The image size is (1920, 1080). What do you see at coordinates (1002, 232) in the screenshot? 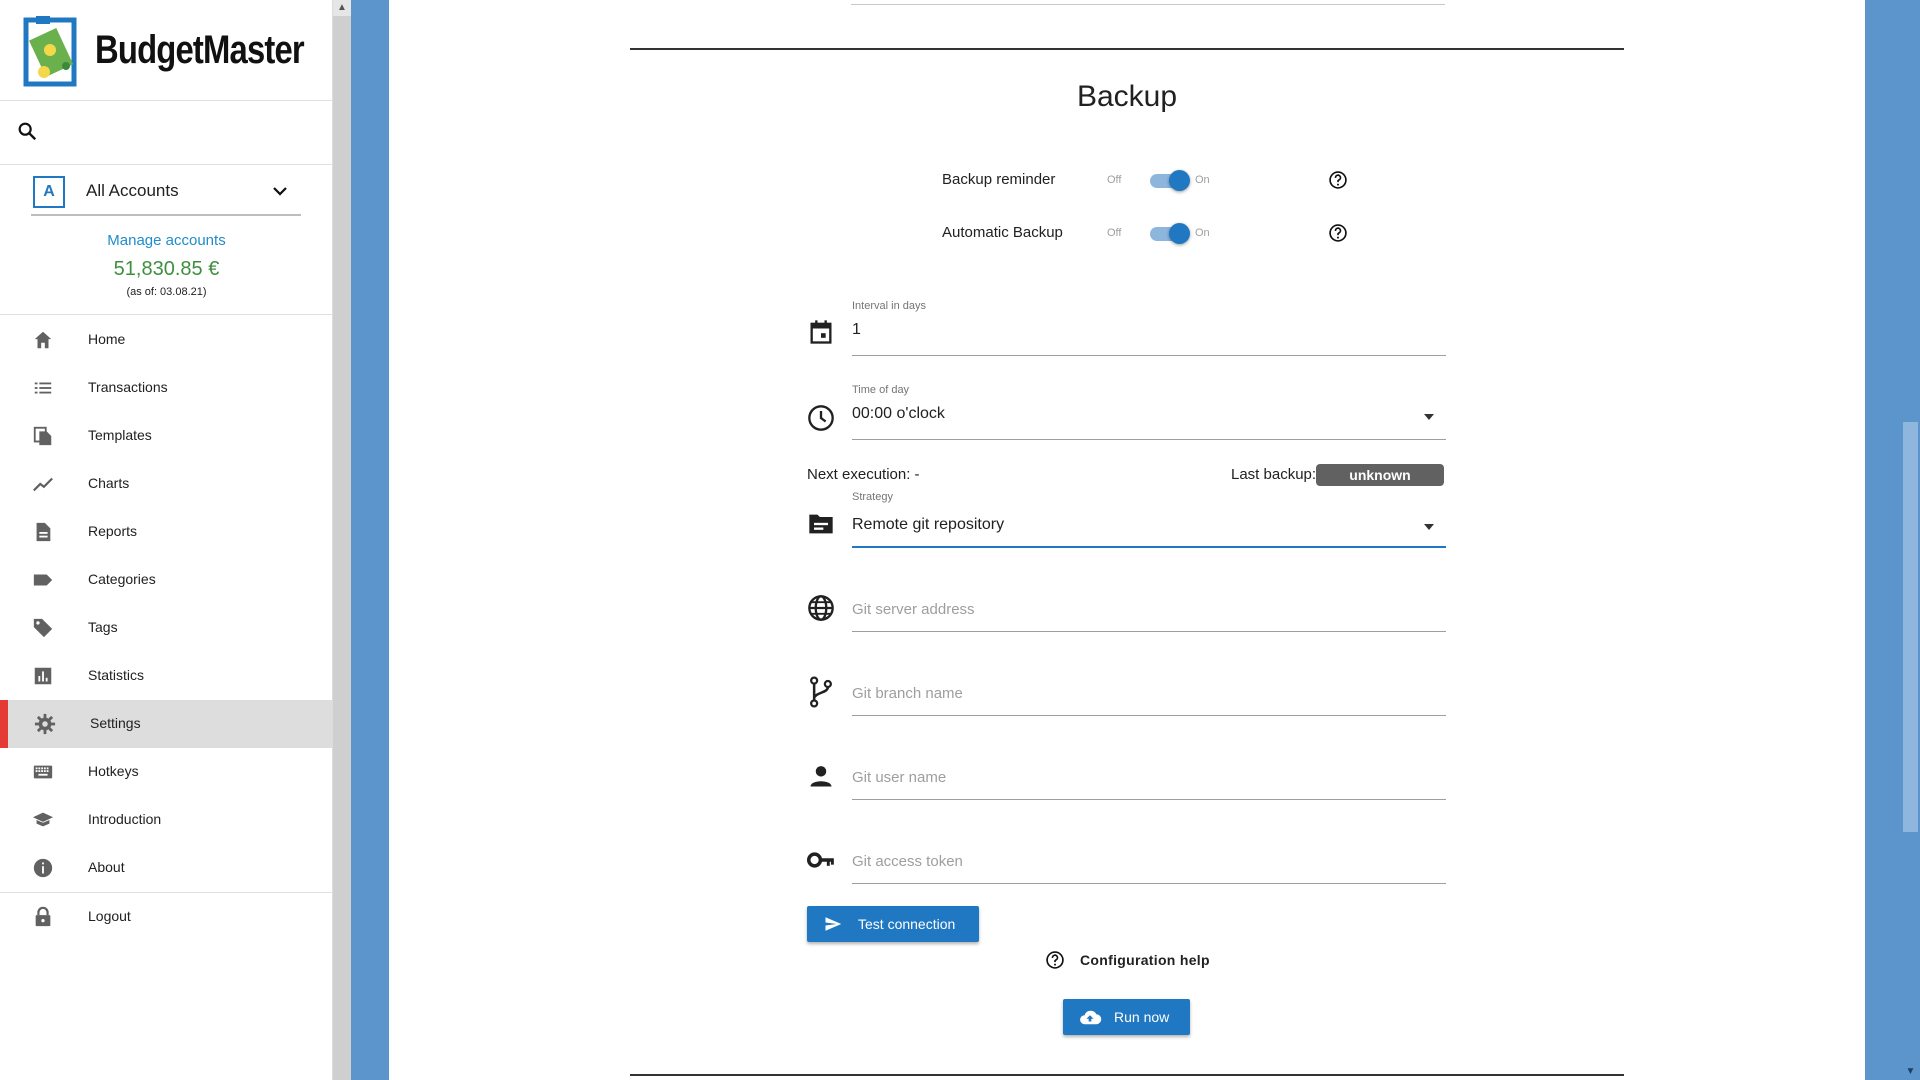
I see `automatic-backup-label: Automatic Backup` at bounding box center [1002, 232].